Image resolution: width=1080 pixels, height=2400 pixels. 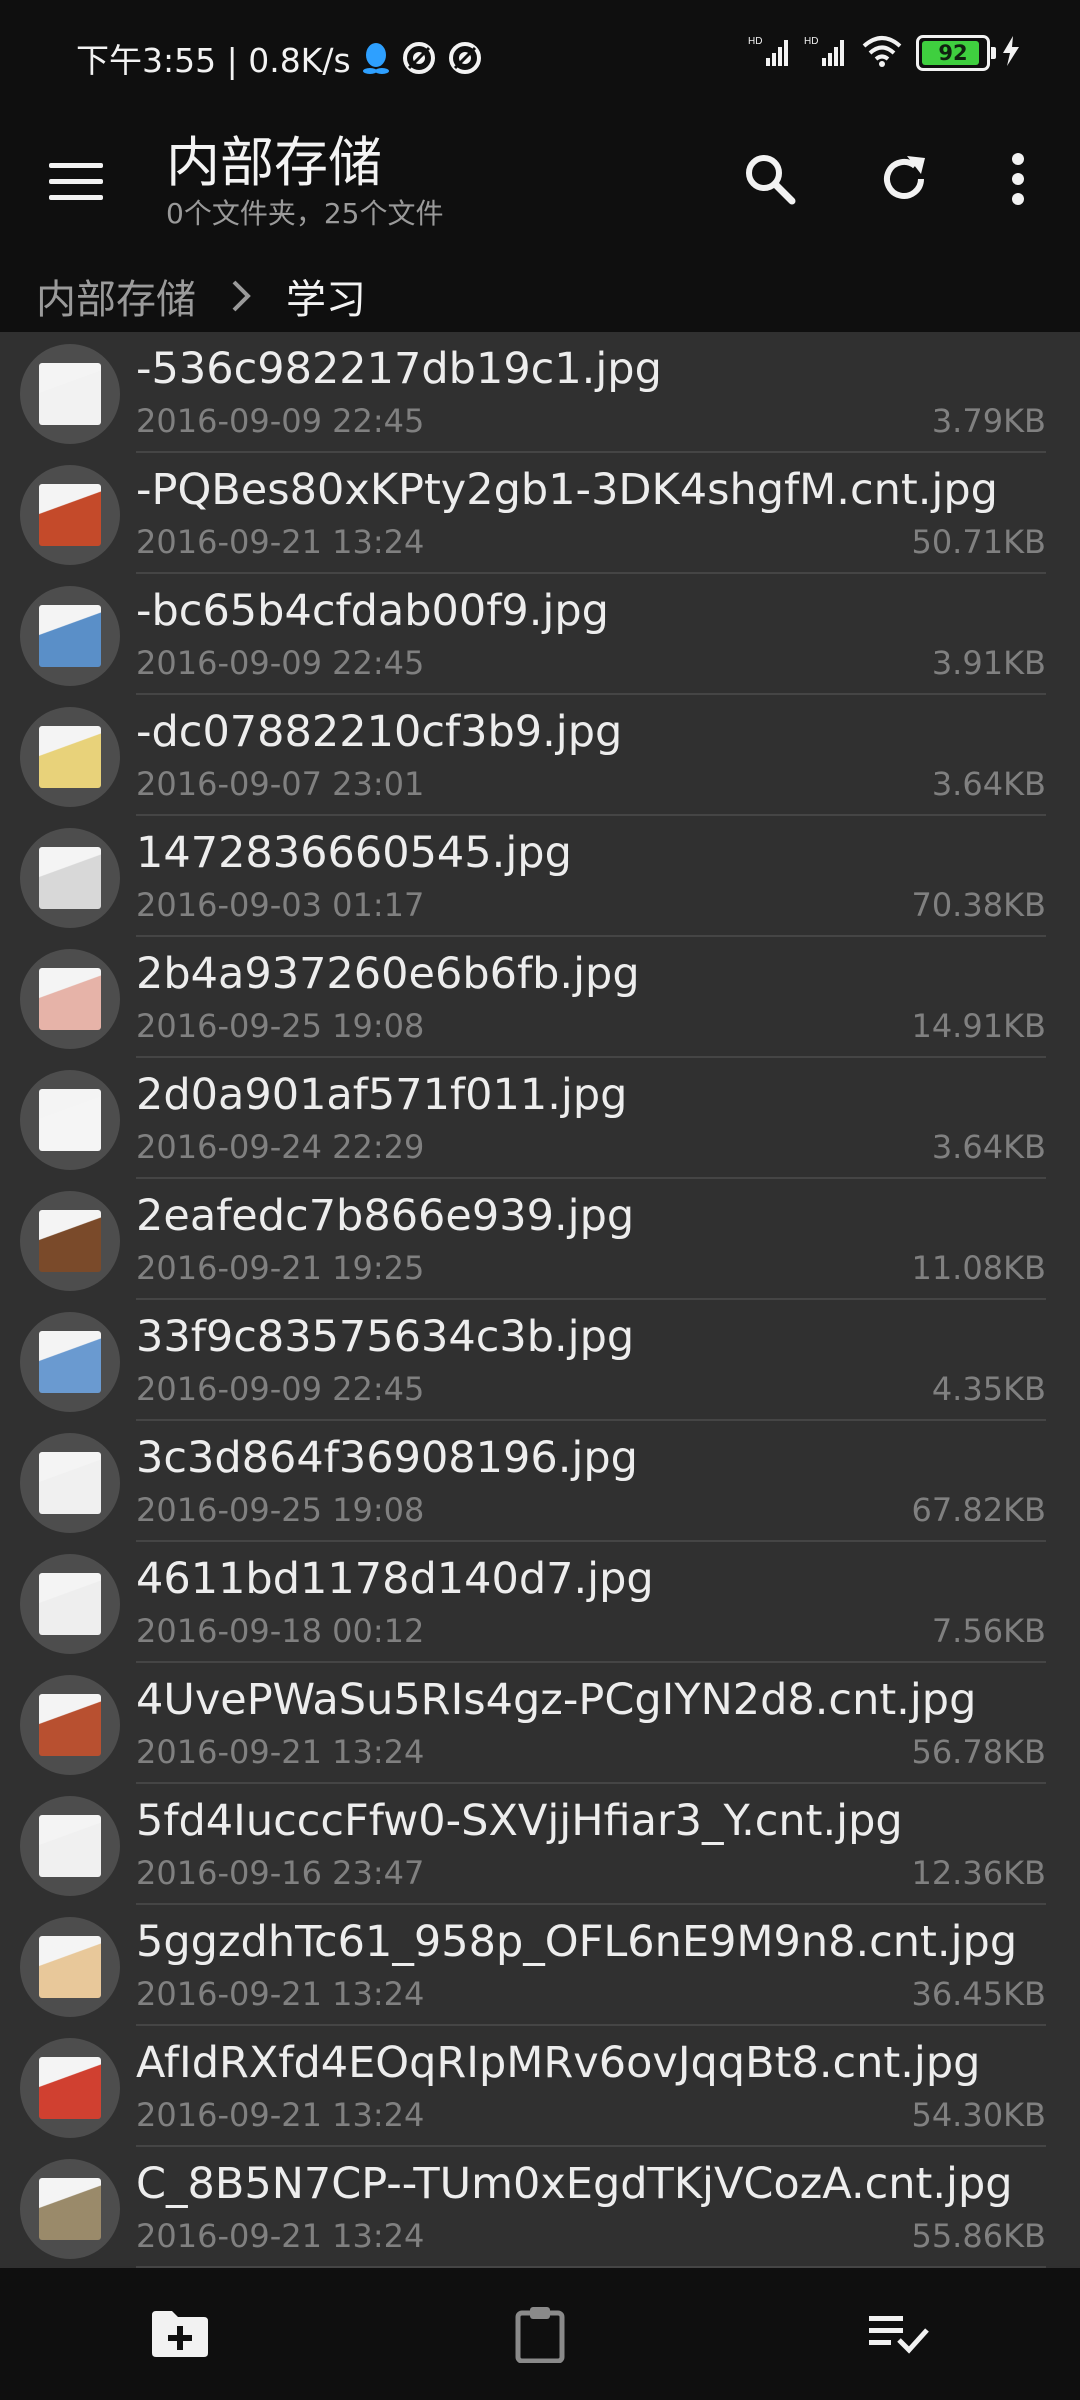 What do you see at coordinates (519, 1821) in the screenshot?
I see `file-name: 5fd4IucccFfw0-SXVjjHfiar3_Y.cnt.jpg` at bounding box center [519, 1821].